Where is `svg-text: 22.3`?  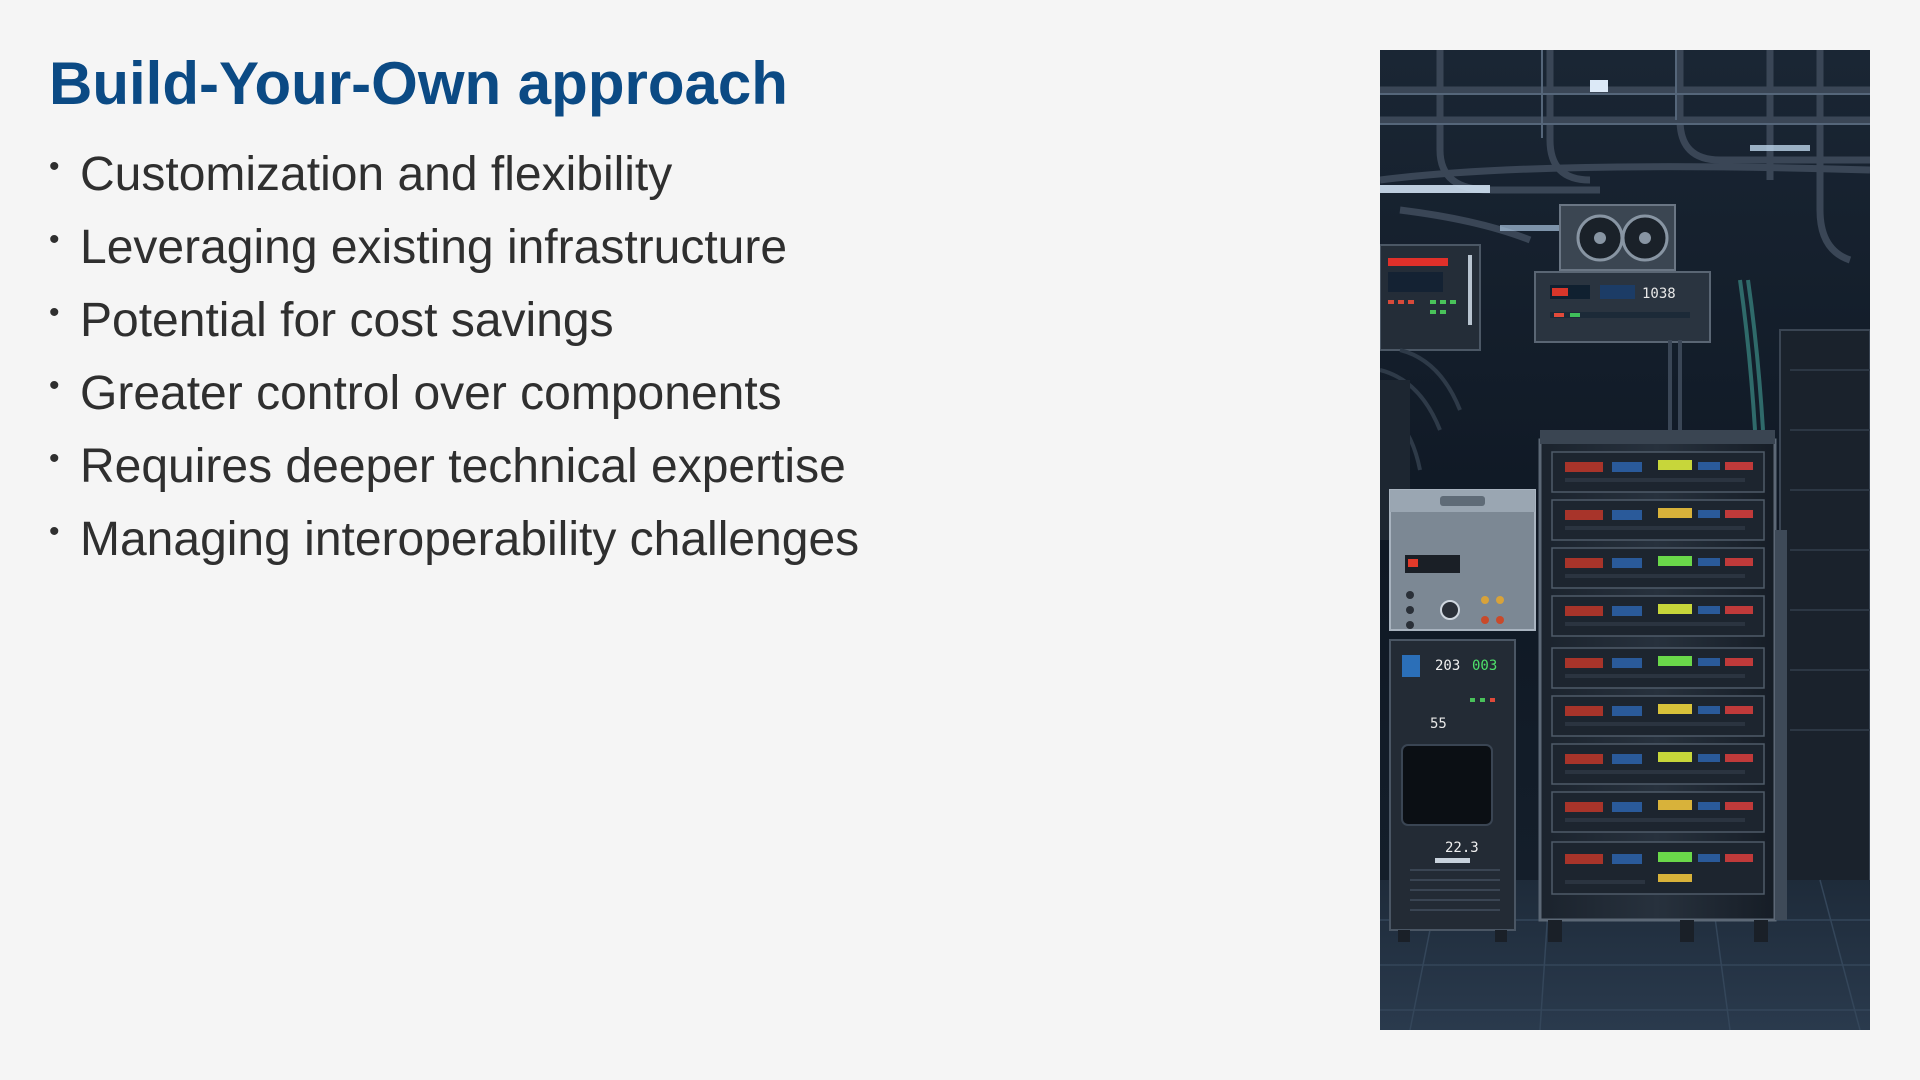 svg-text: 22.3 is located at coordinates (1462, 848).